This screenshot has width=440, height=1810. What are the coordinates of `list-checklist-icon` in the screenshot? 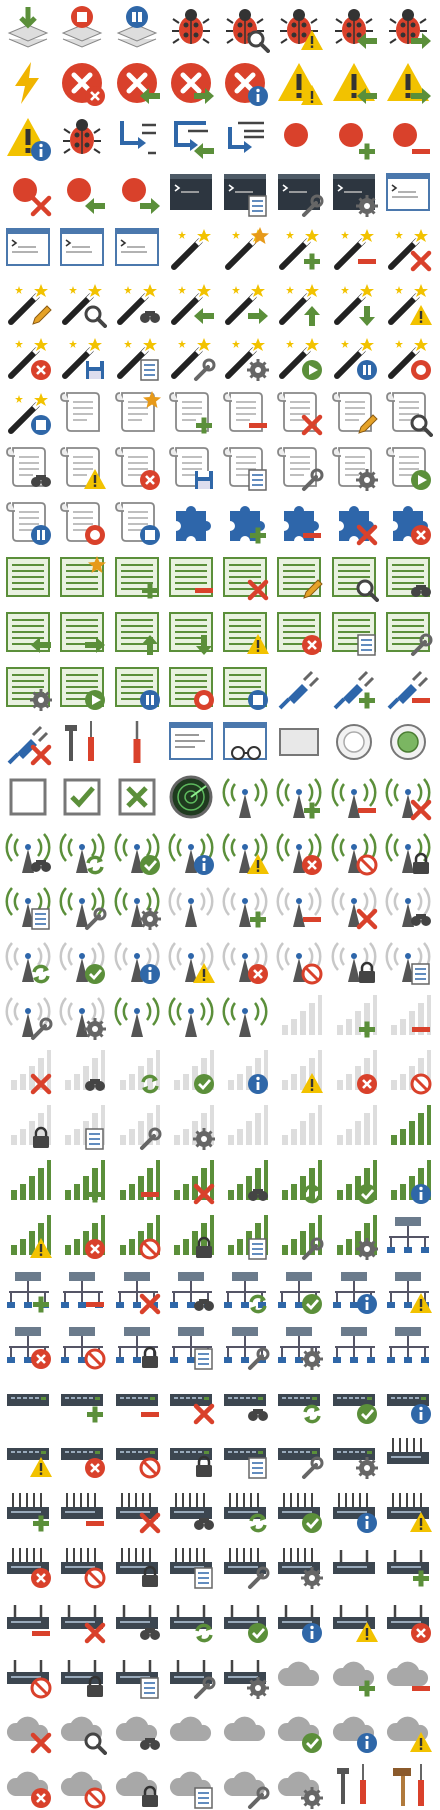 It's located at (354, 632).